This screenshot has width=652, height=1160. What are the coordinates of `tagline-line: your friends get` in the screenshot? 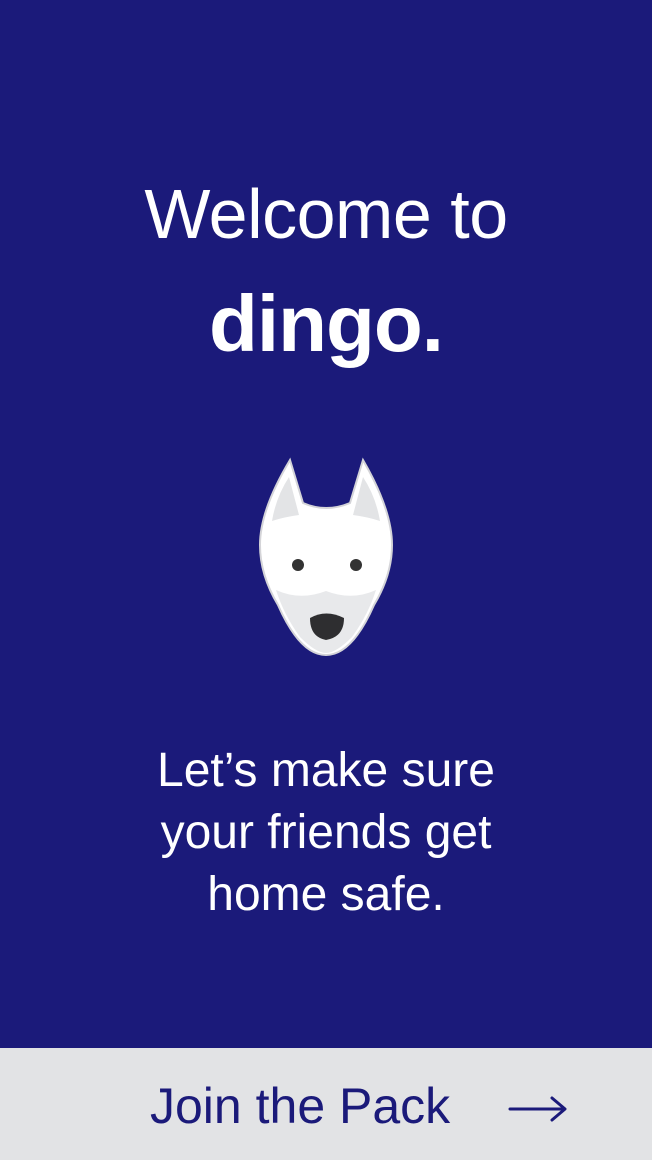 It's located at (326, 832).